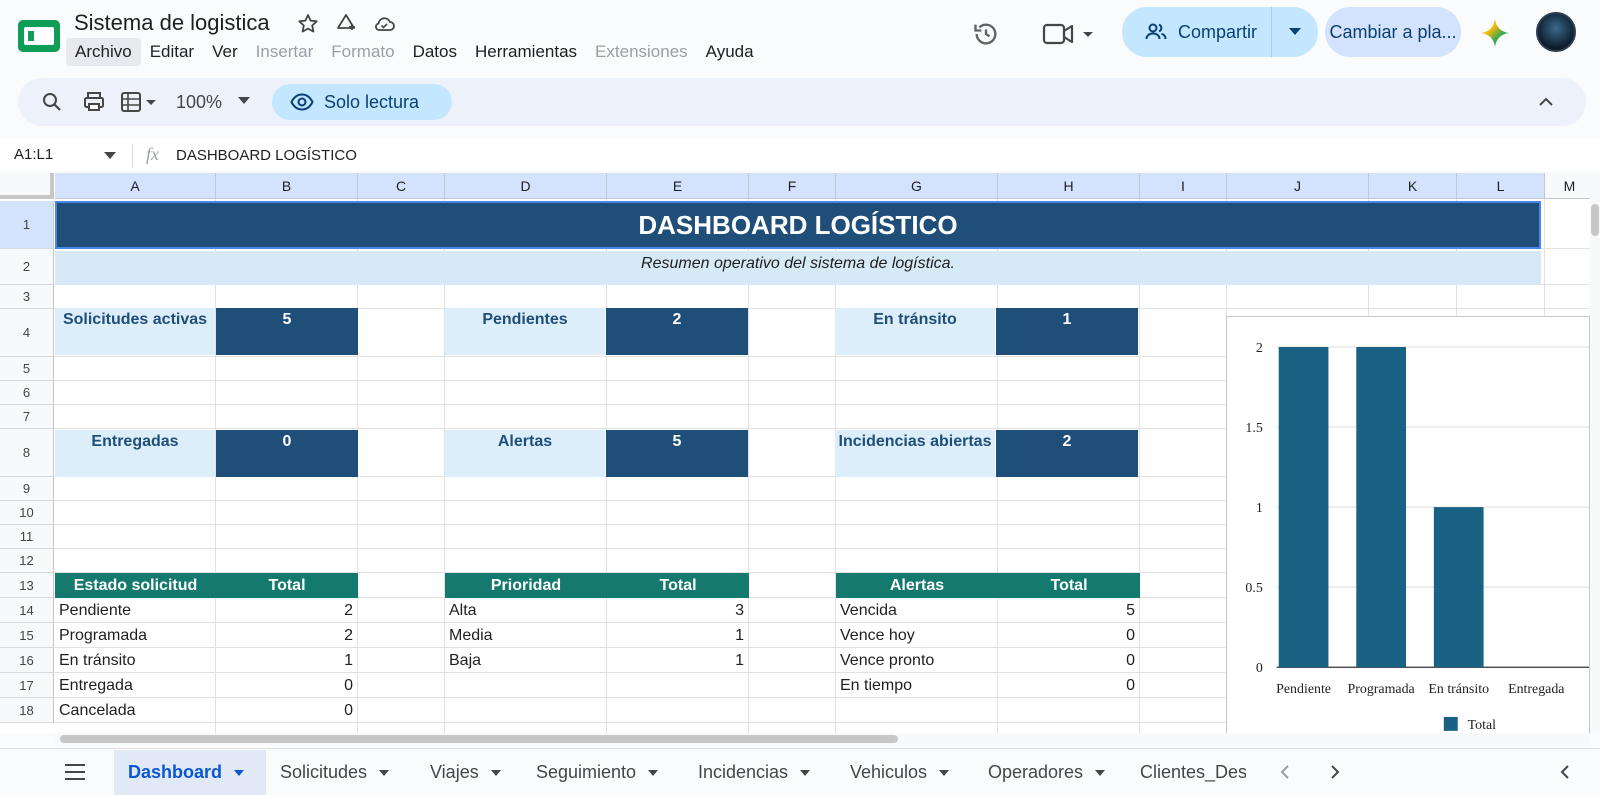 The image size is (1600, 795). Describe the element at coordinates (525, 660) in the screenshot. I see `table-1-cell: Baja` at that location.